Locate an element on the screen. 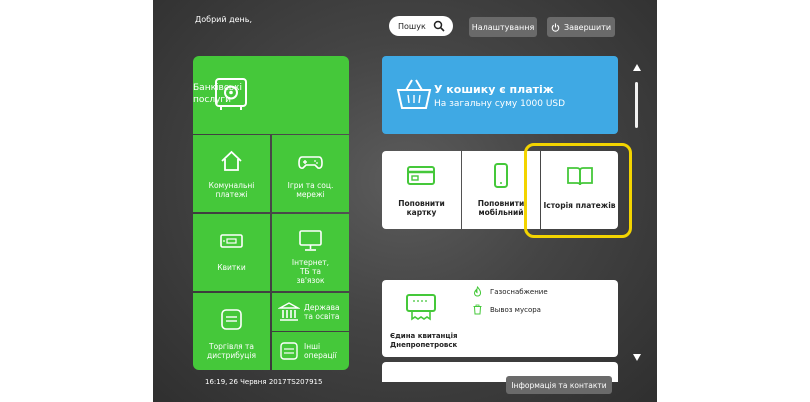 The height and width of the screenshot is (402, 810). info-contacts-button: Інформація та контакти is located at coordinates (559, 385).